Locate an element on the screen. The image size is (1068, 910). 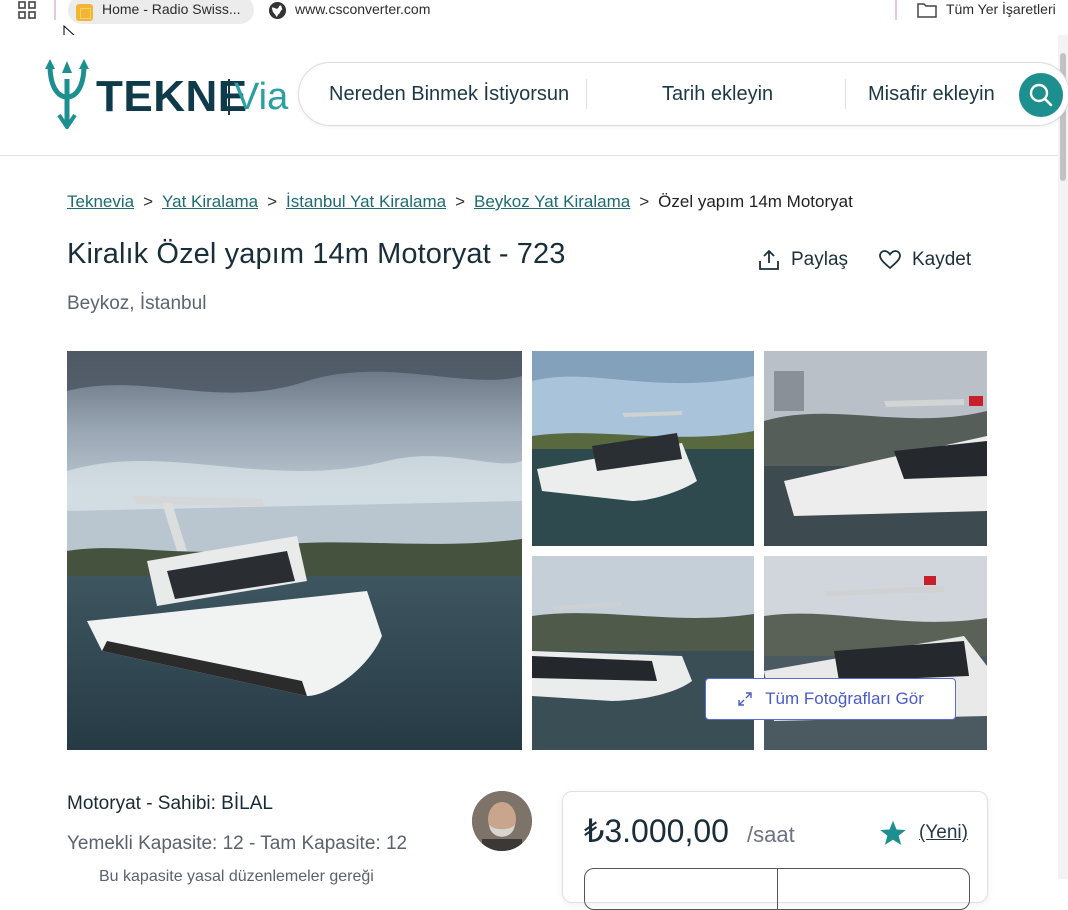
booking-date-inputs is located at coordinates (777, 889).